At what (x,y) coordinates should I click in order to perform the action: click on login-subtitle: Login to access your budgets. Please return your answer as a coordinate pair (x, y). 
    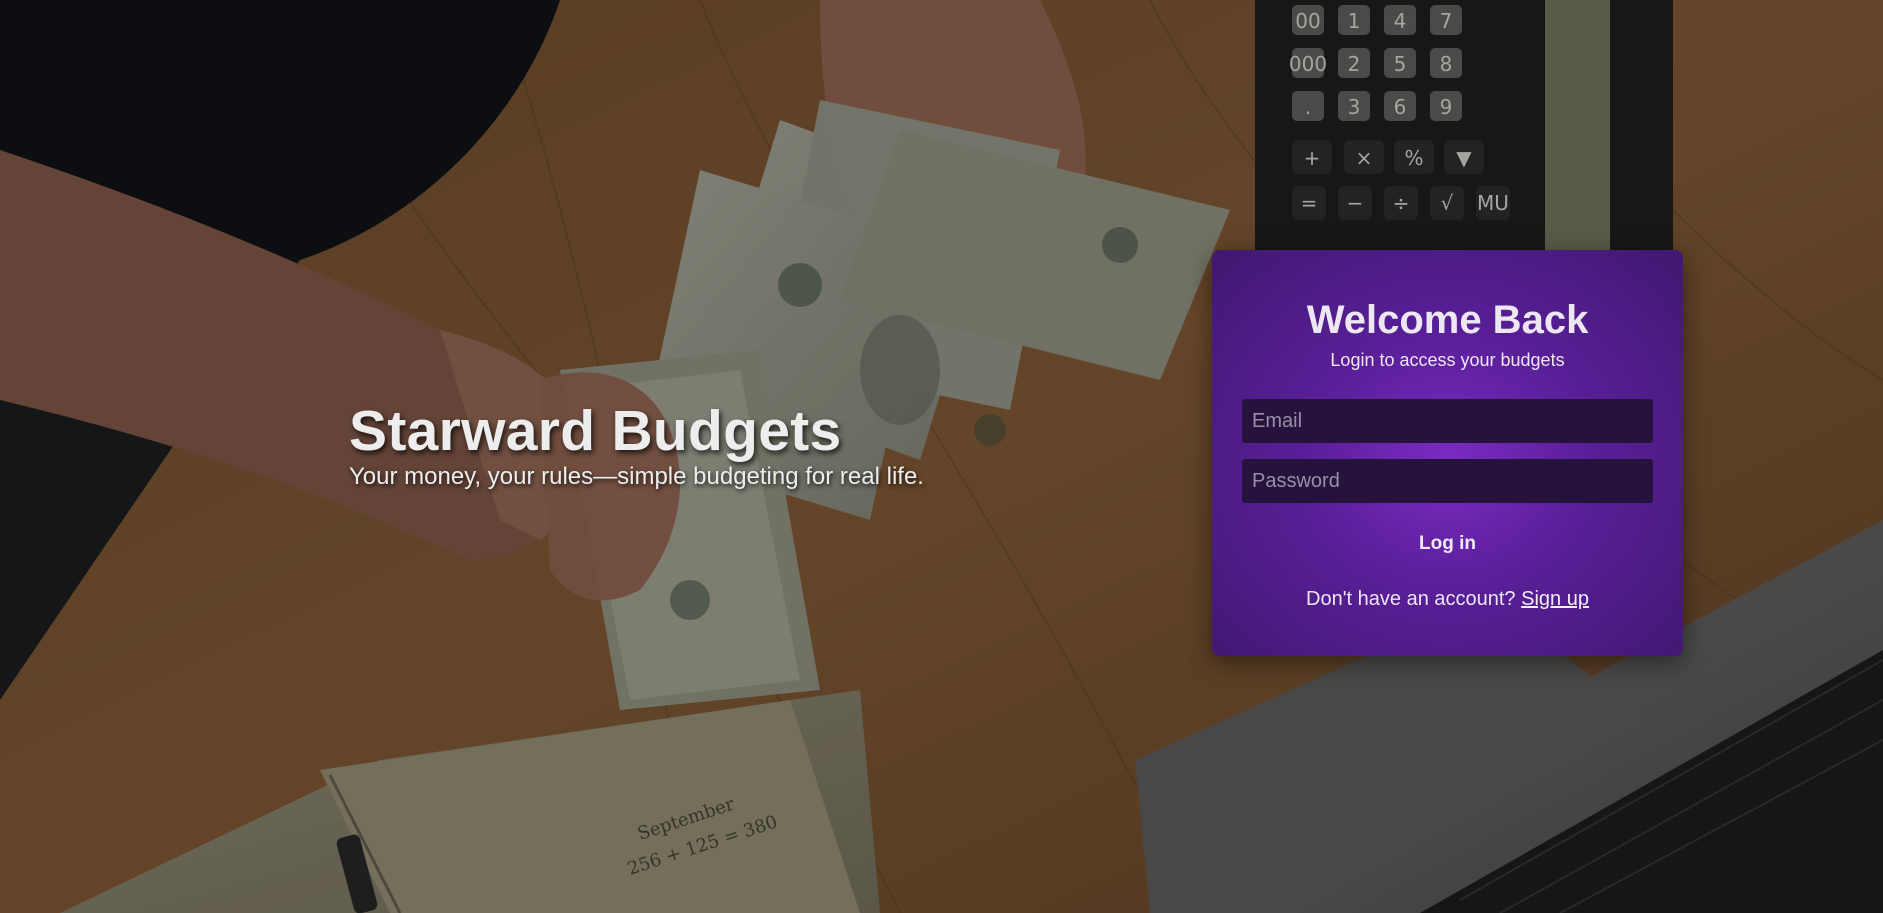
    Looking at the image, I should click on (1447, 360).